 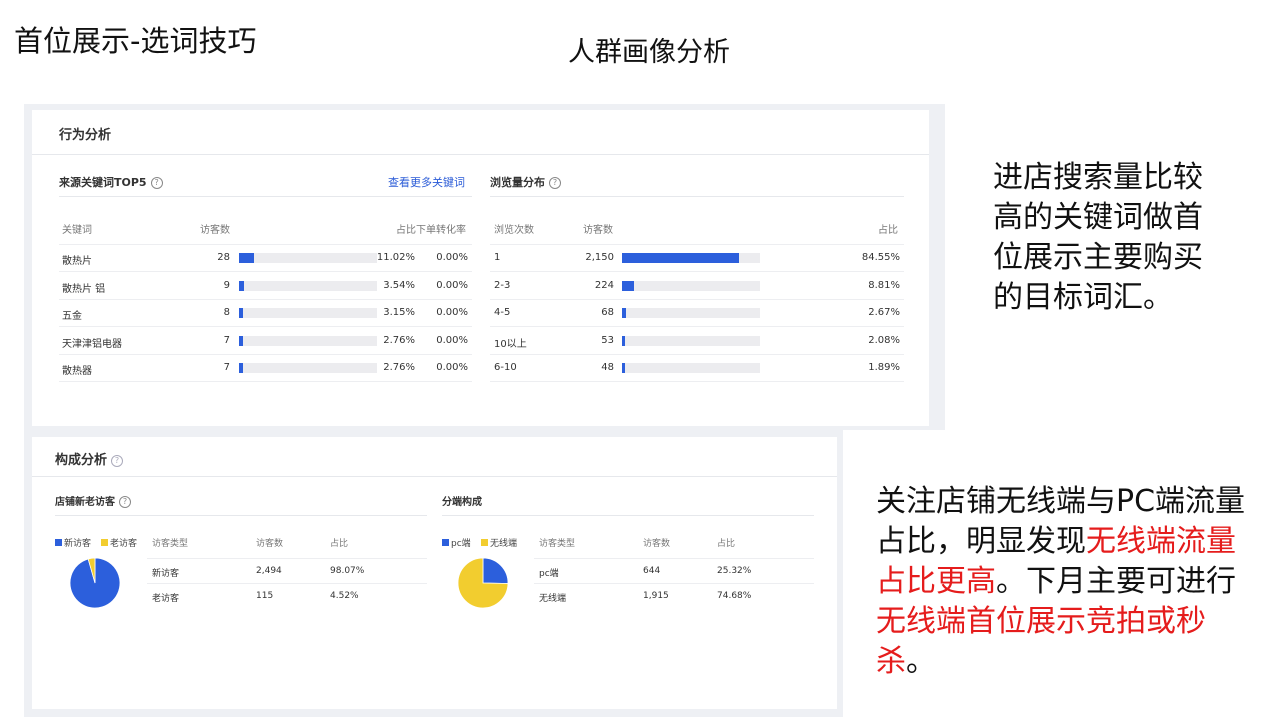 I want to click on browse-visitors-cell: 68, so click(x=607, y=312).